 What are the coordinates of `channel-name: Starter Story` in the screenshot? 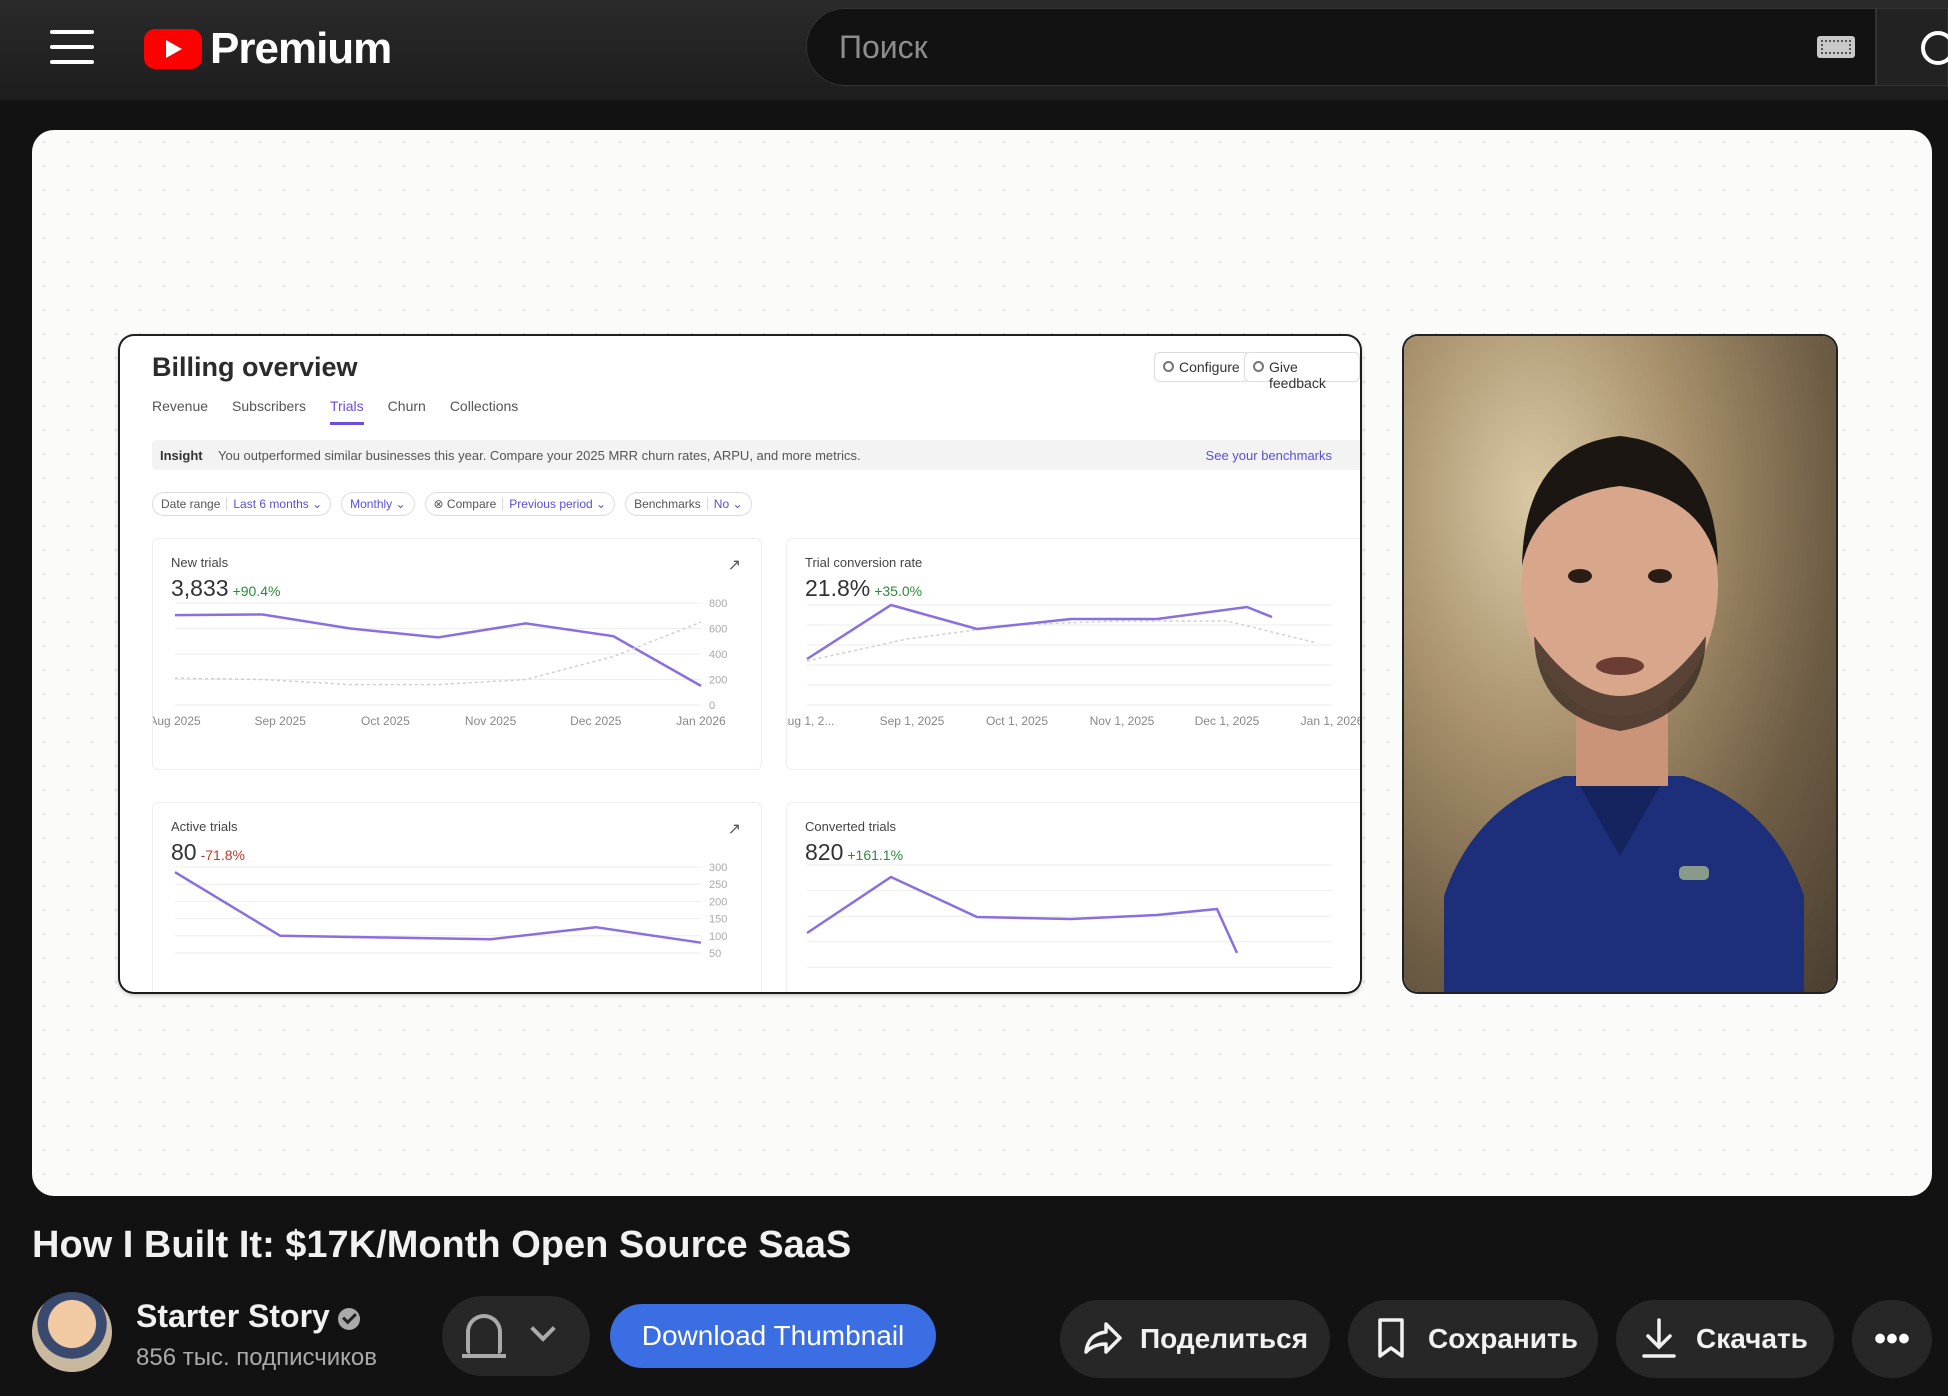 It's located at (248, 1316).